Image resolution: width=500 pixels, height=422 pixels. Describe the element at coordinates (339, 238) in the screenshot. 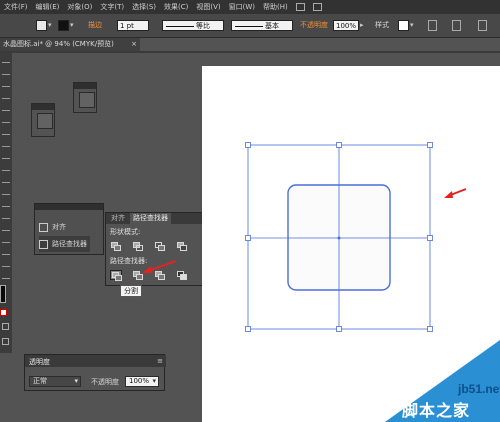

I see `center-point` at that location.